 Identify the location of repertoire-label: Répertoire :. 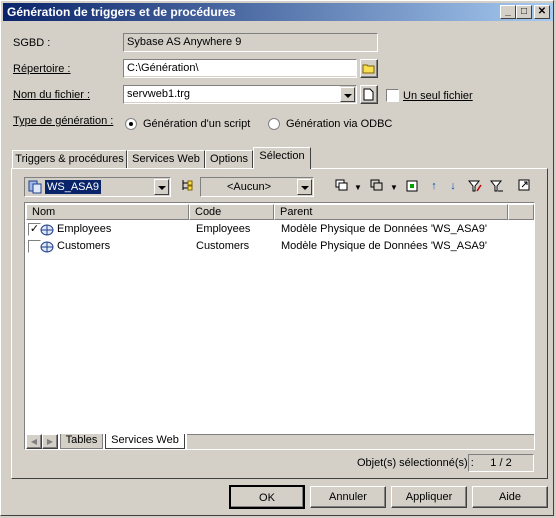
(42, 69).